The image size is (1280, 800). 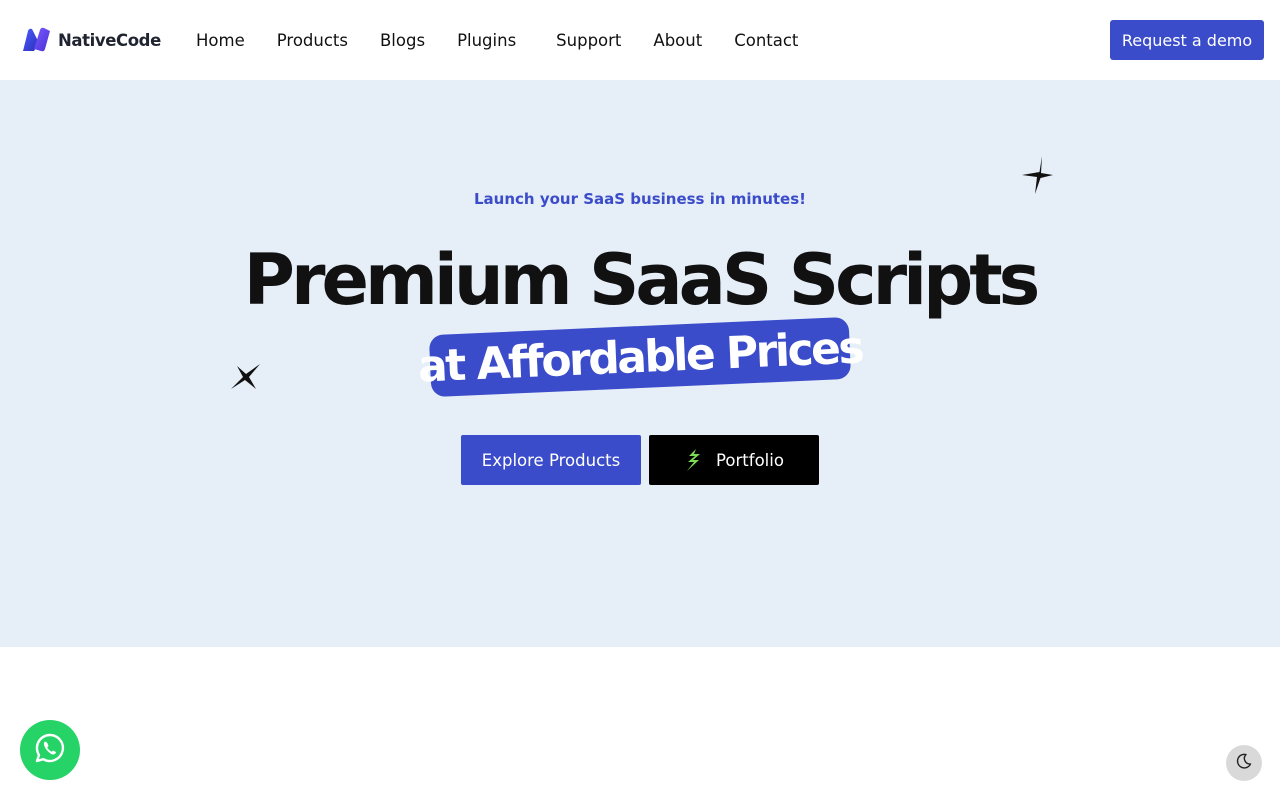 I want to click on nav-products: Products, so click(x=312, y=40).